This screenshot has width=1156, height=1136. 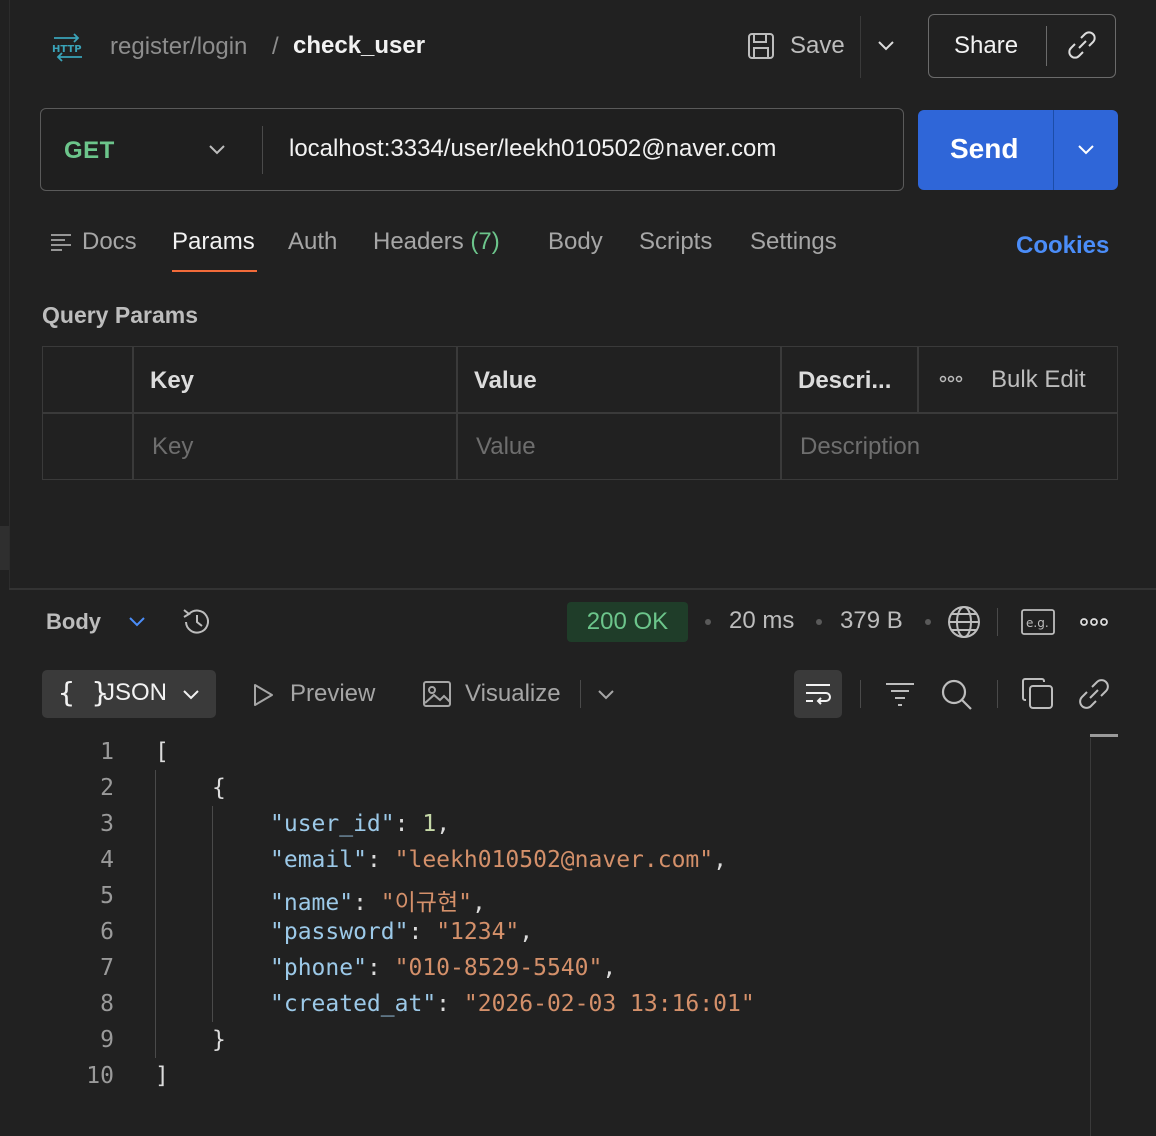 What do you see at coordinates (1038, 380) in the screenshot?
I see `bulk-edit-button: Bulk Edit` at bounding box center [1038, 380].